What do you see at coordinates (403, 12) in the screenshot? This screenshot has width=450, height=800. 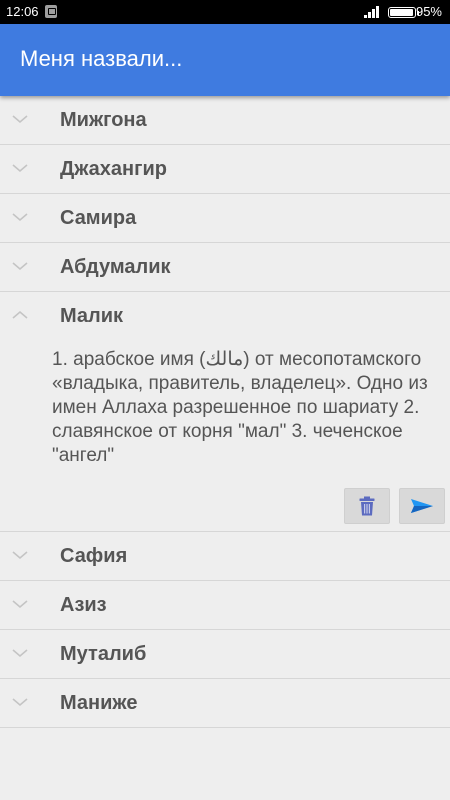 I see `battery-icon` at bounding box center [403, 12].